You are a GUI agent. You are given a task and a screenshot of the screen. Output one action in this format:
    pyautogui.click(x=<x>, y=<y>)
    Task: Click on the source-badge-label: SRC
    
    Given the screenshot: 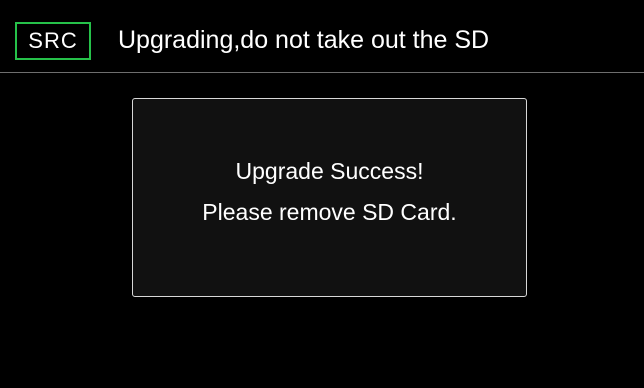 What is the action you would take?
    pyautogui.click(x=53, y=40)
    